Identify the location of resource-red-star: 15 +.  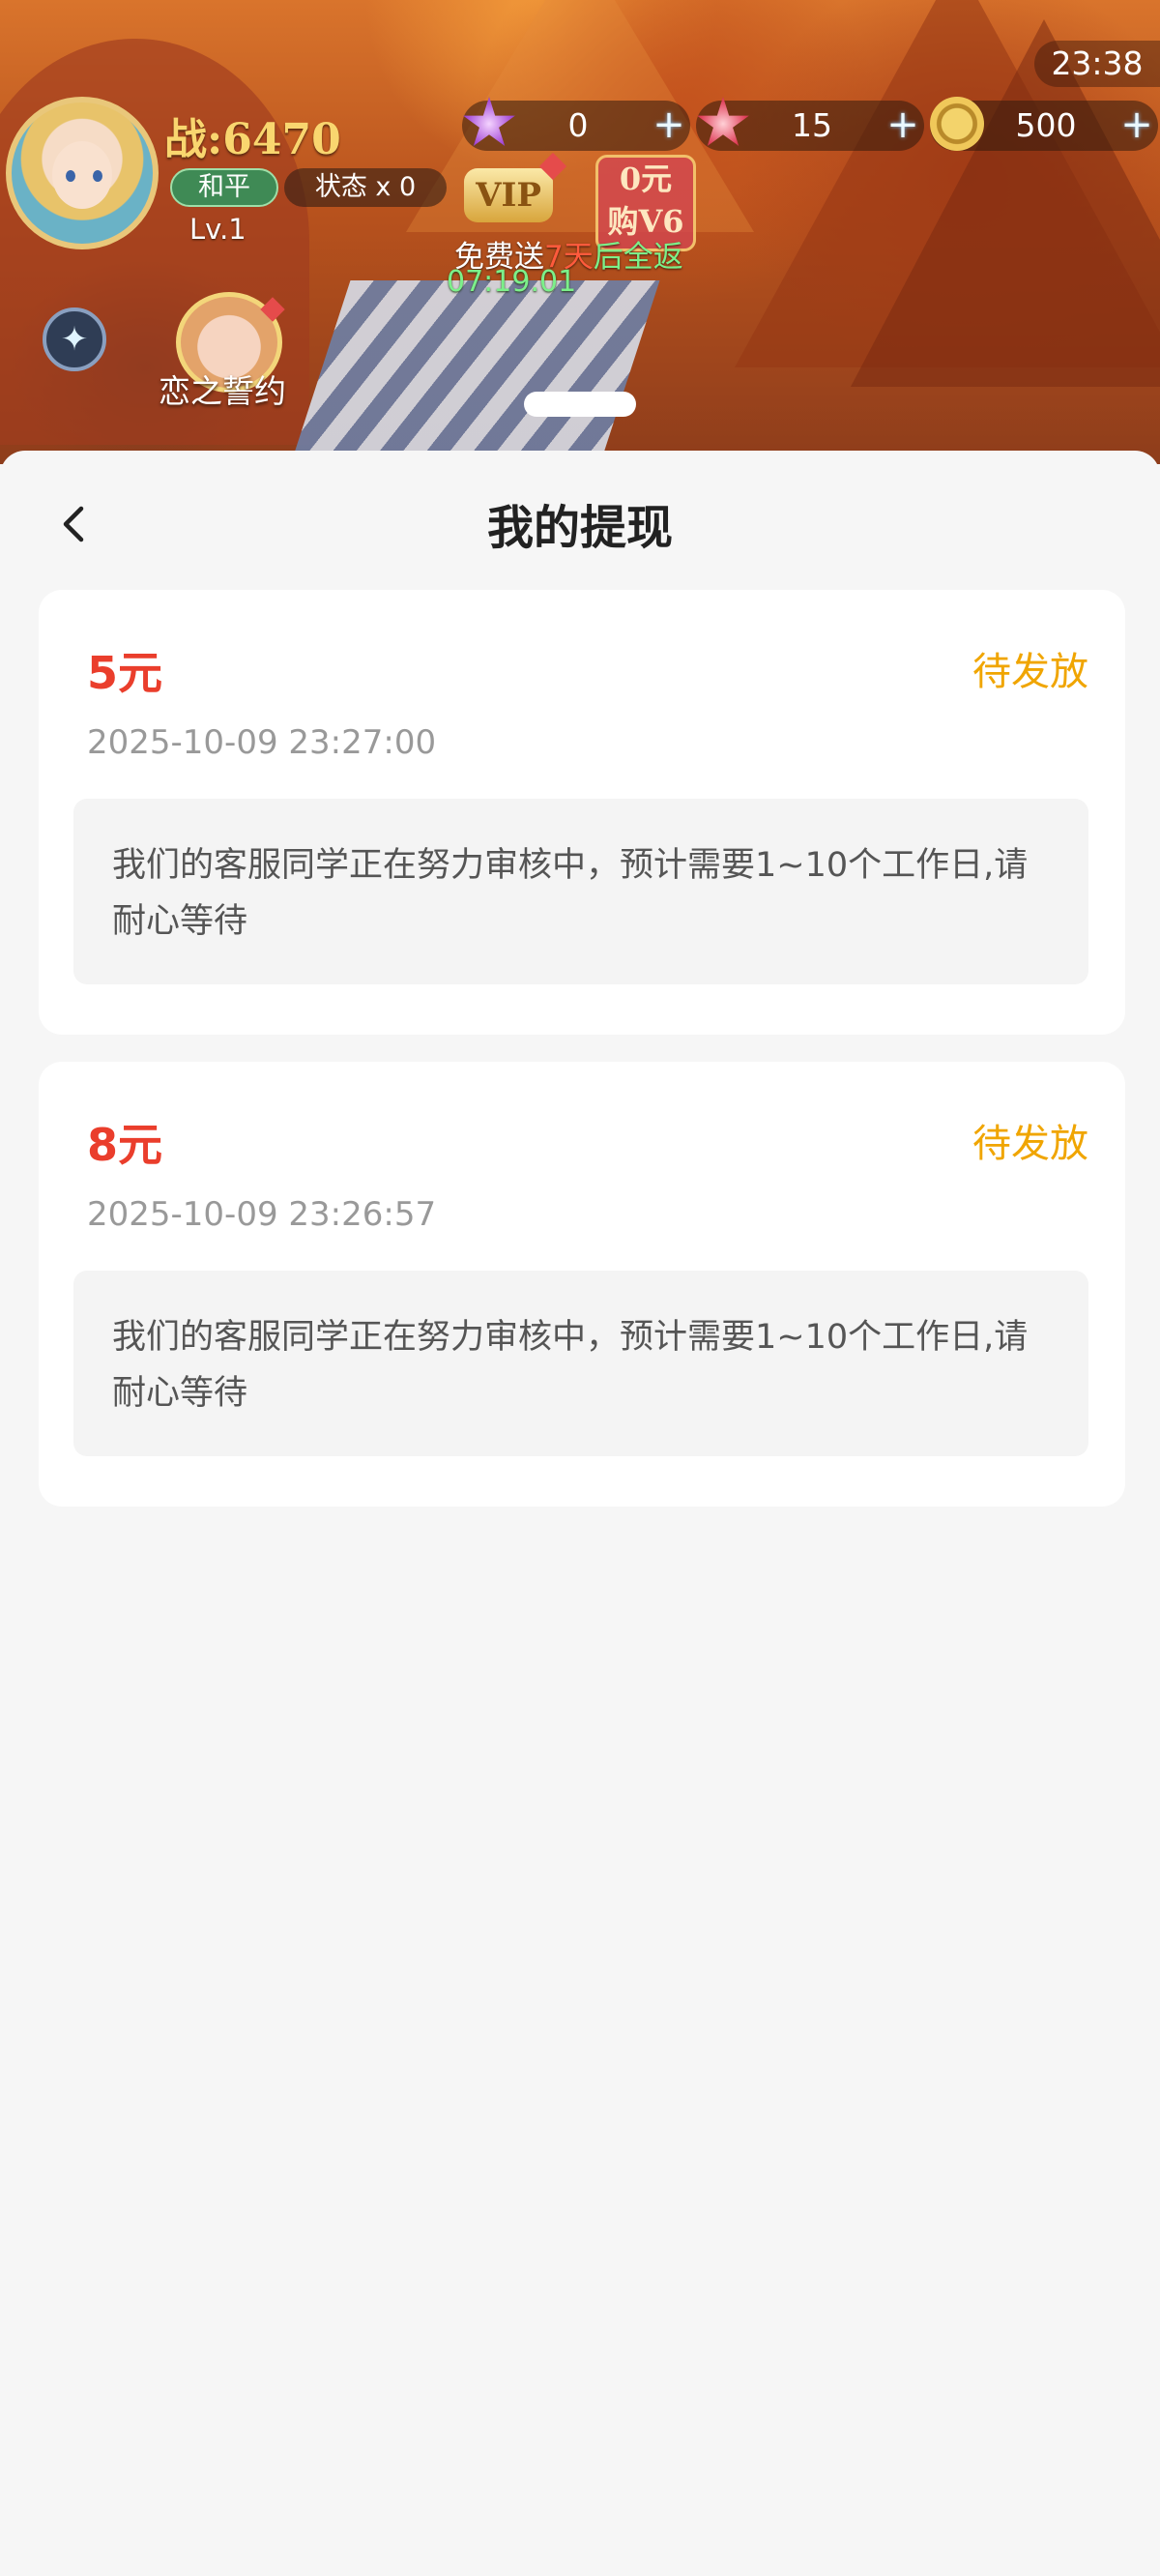
(810, 124).